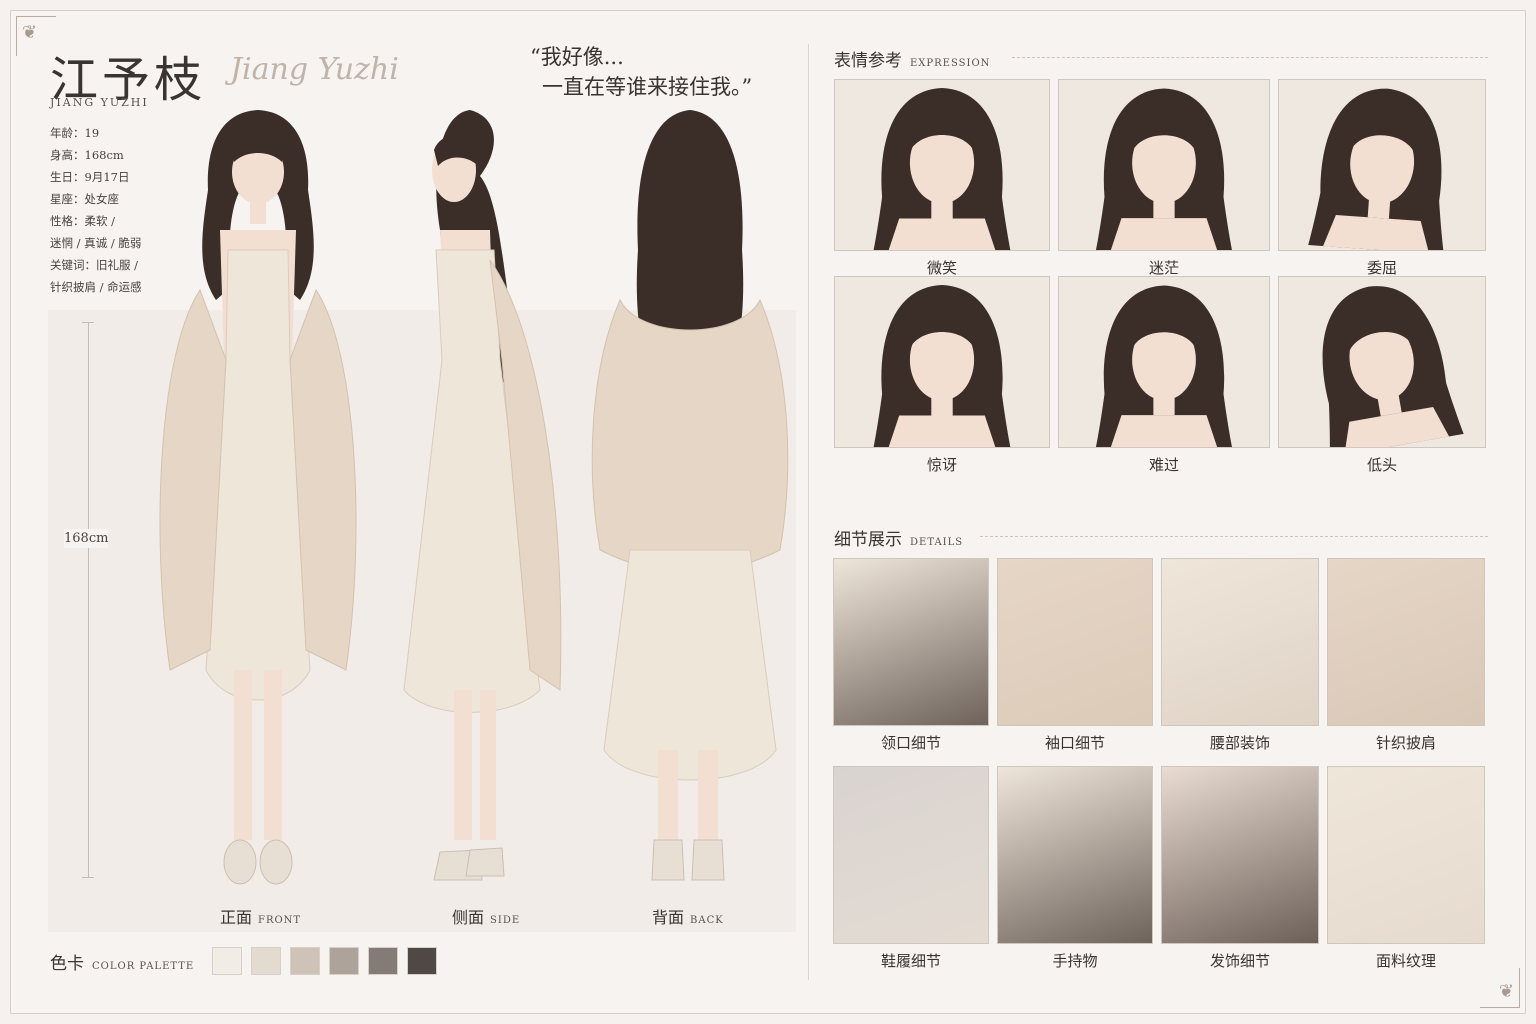 The width and height of the screenshot is (1536, 1024). I want to click on detail-caption: 袖口细节, so click(1074, 743).